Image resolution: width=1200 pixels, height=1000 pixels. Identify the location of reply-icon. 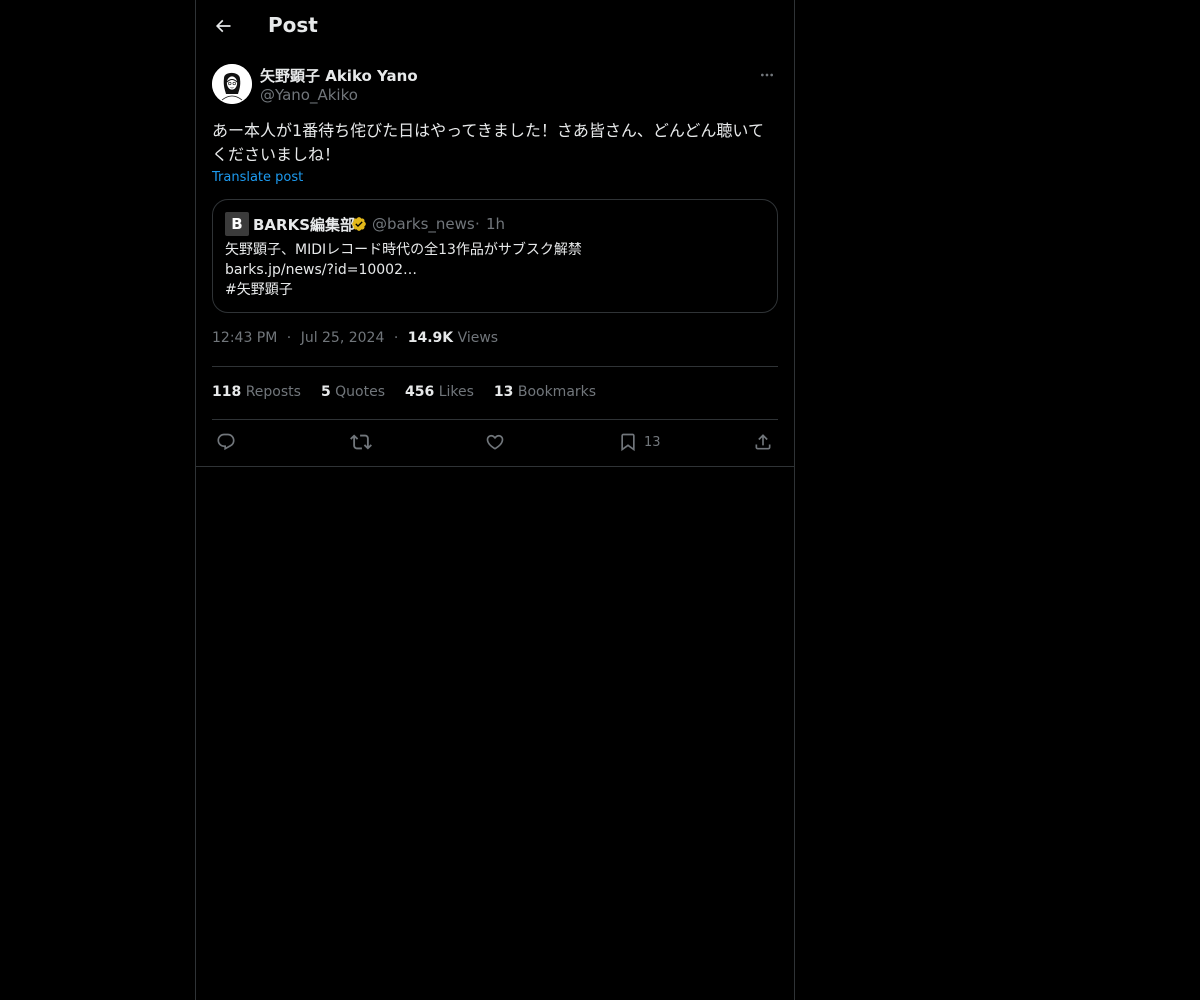
(226, 442).